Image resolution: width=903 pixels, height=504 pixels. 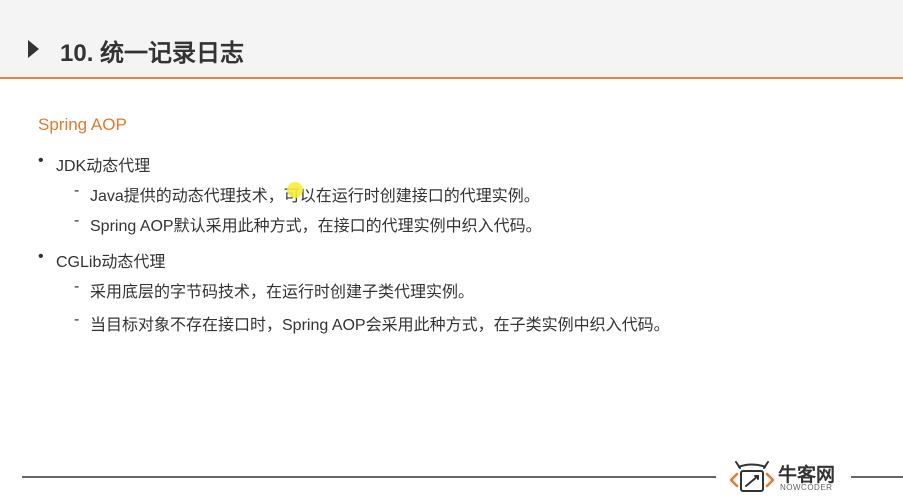 What do you see at coordinates (316, 226) in the screenshot?
I see `sub-item-text: Spring AOP默认采用此种方式，在接口的代理实例中织入代码。` at bounding box center [316, 226].